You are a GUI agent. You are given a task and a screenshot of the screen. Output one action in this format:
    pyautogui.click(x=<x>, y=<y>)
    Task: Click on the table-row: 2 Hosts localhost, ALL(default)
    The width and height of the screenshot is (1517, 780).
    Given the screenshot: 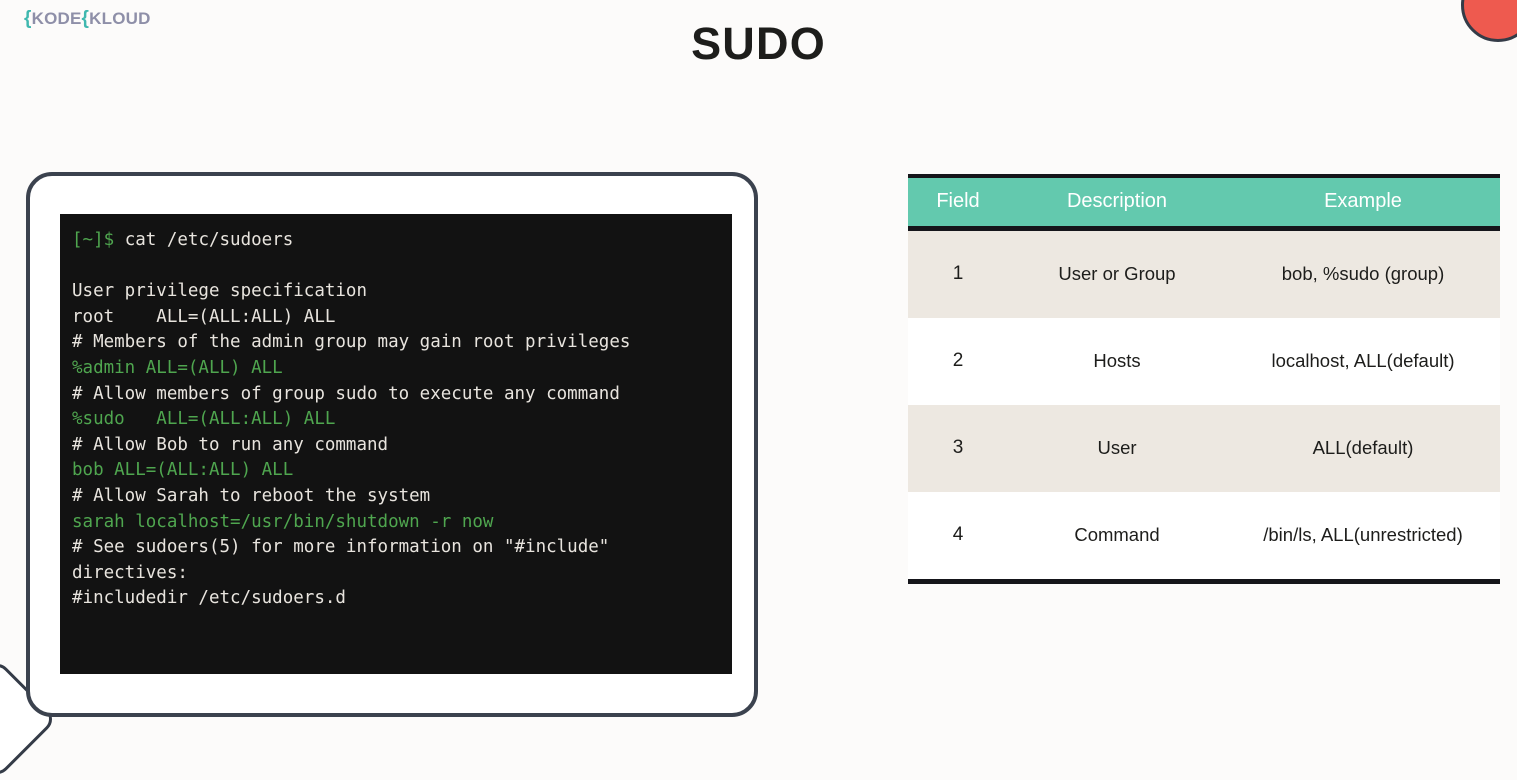 What is the action you would take?
    pyautogui.click(x=1204, y=361)
    